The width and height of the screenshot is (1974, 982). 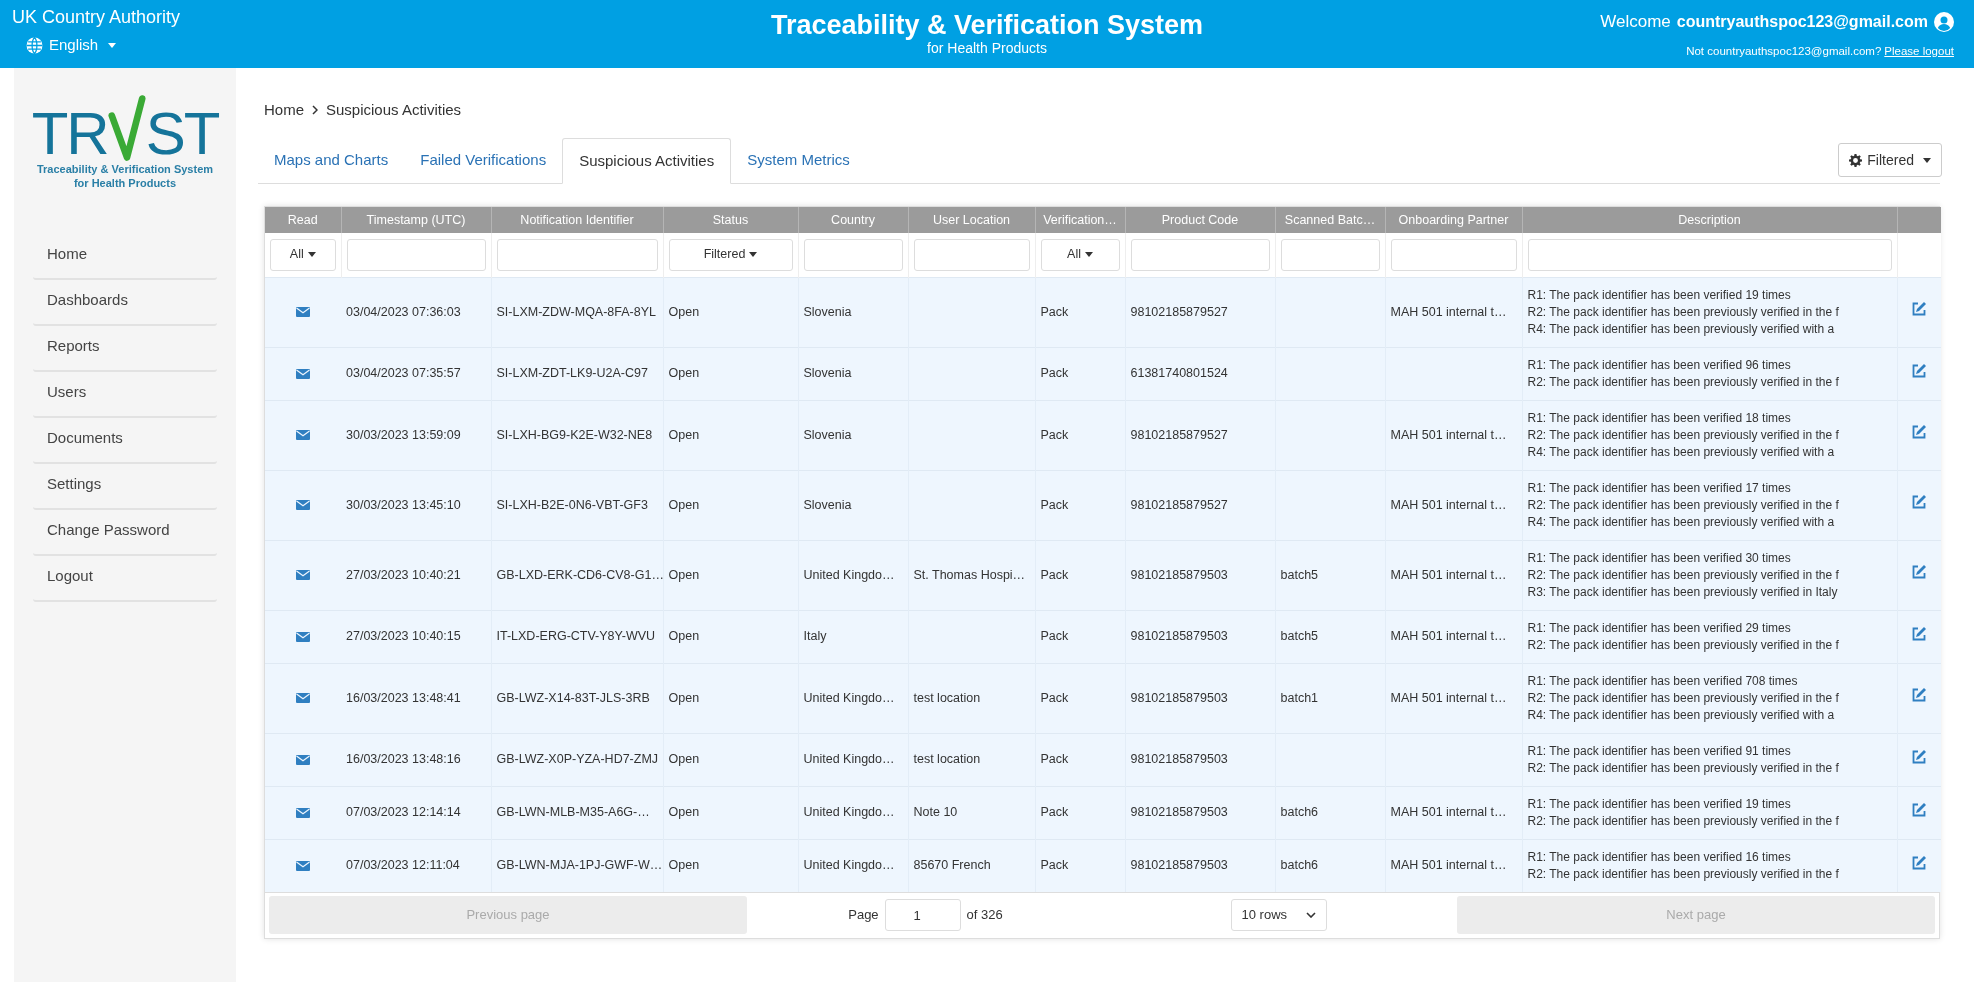 I want to click on table-cell: 27/03/2023 10:40:15, so click(x=403, y=636).